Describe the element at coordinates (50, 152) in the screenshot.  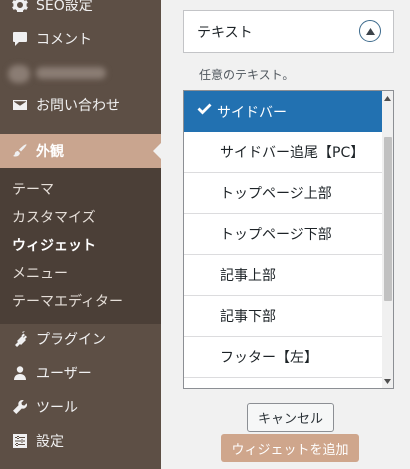
I see `menu-label: 外観` at that location.